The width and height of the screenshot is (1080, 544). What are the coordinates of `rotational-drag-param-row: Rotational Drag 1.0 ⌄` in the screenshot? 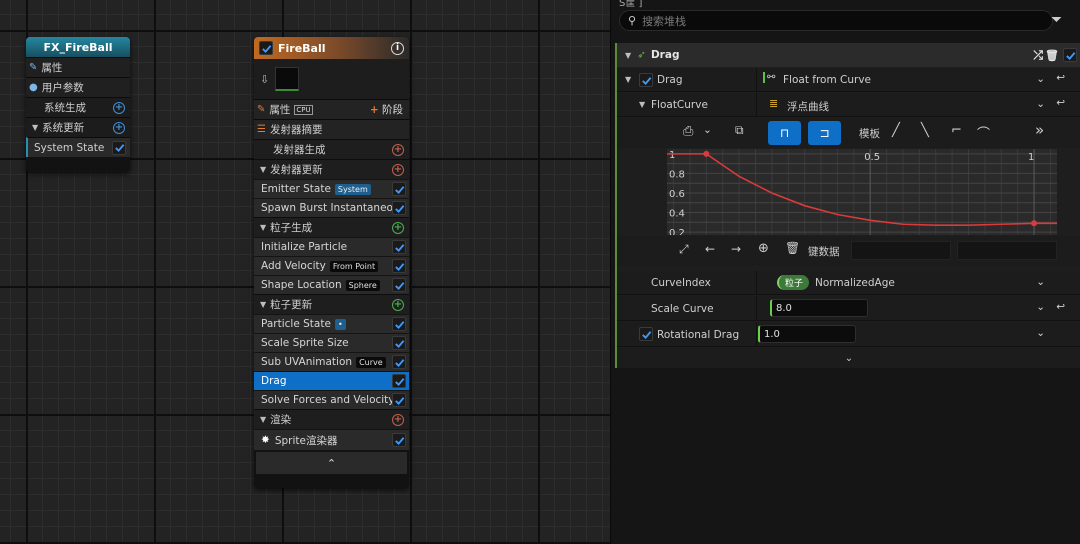 It's located at (848, 334).